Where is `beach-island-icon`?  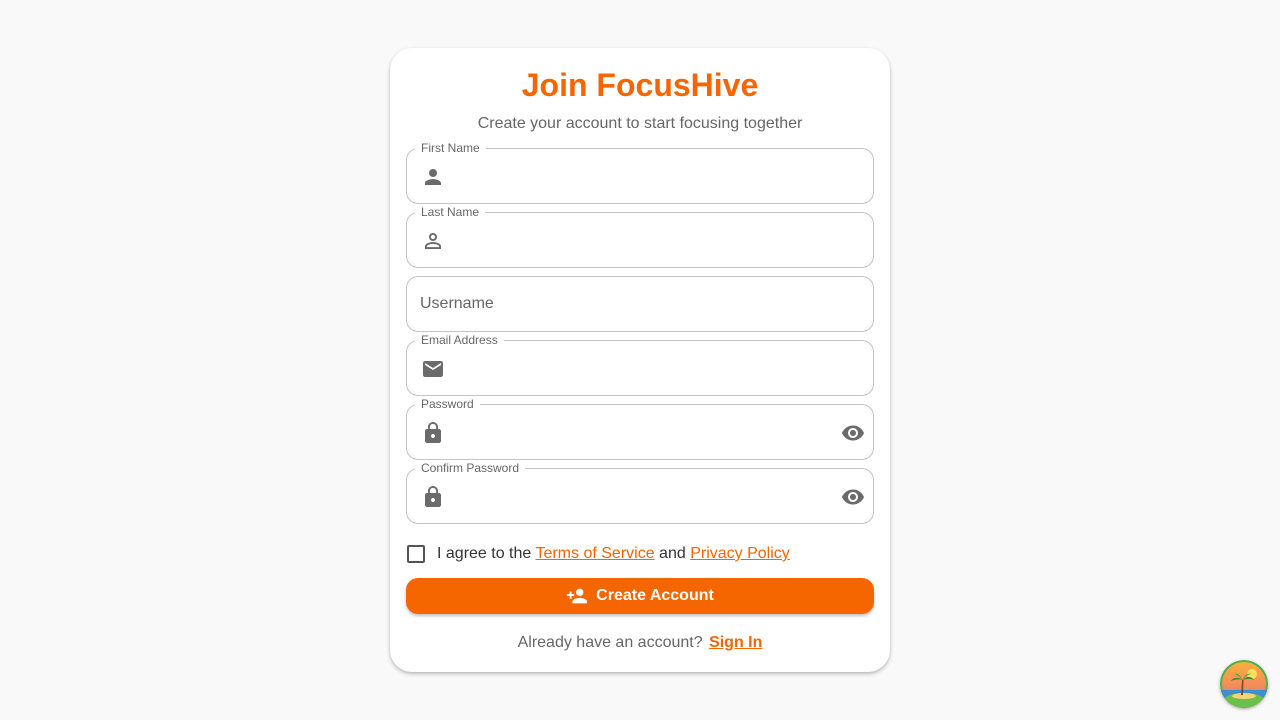
beach-island-icon is located at coordinates (1244, 684).